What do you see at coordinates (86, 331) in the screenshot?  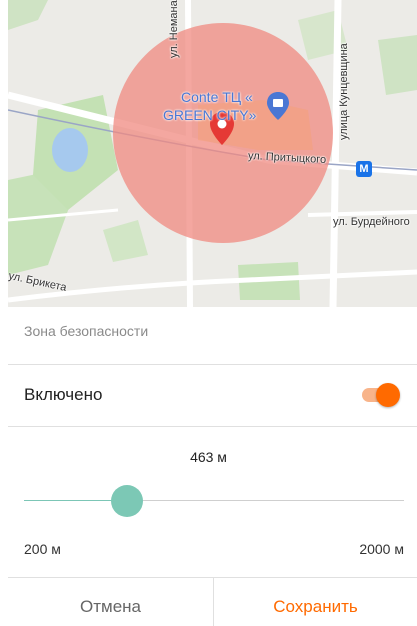 I see `section-title: Зона безопасности` at bounding box center [86, 331].